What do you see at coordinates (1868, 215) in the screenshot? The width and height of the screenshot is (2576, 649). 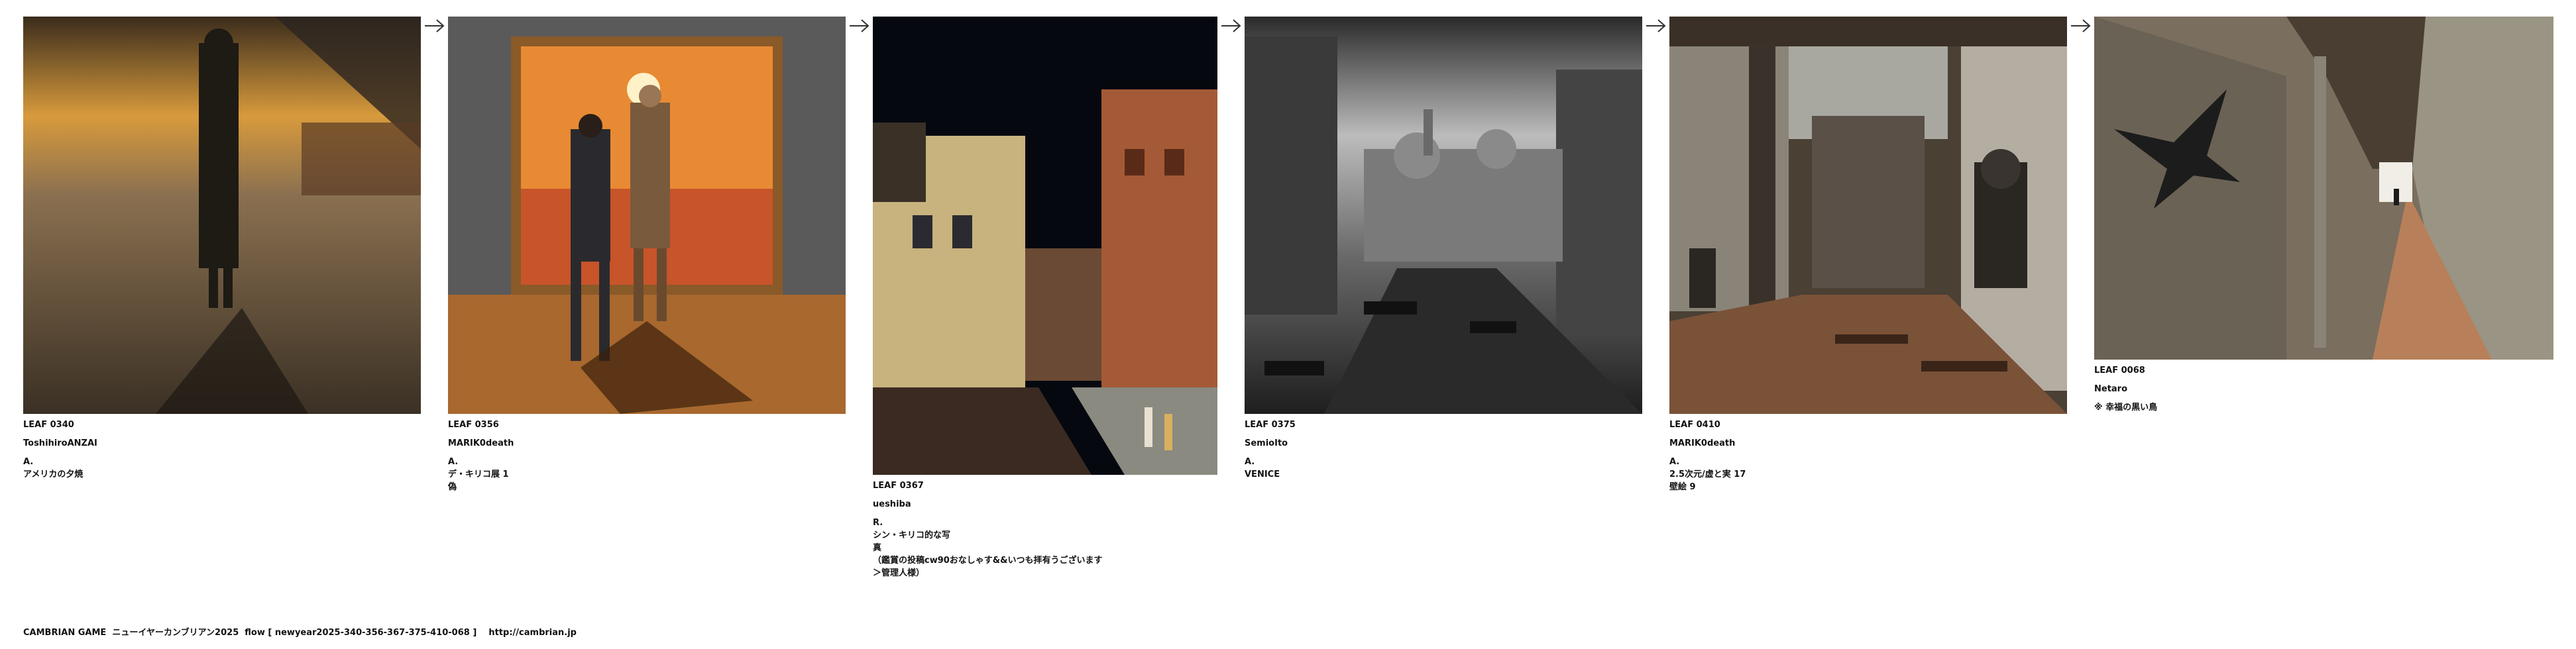 I see `leaf-image-ruined-mural` at bounding box center [1868, 215].